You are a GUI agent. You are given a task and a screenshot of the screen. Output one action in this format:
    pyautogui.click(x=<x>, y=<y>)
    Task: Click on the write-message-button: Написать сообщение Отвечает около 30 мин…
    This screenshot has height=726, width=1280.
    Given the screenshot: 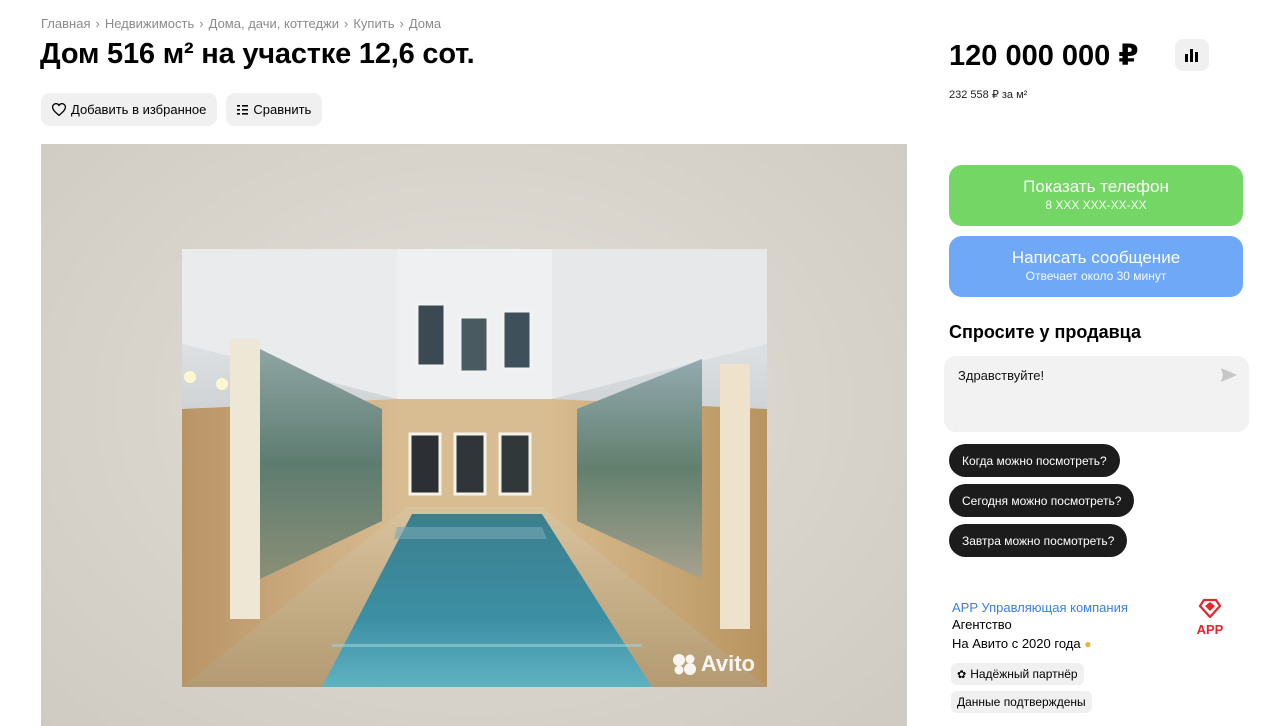 What is the action you would take?
    pyautogui.click(x=1096, y=266)
    